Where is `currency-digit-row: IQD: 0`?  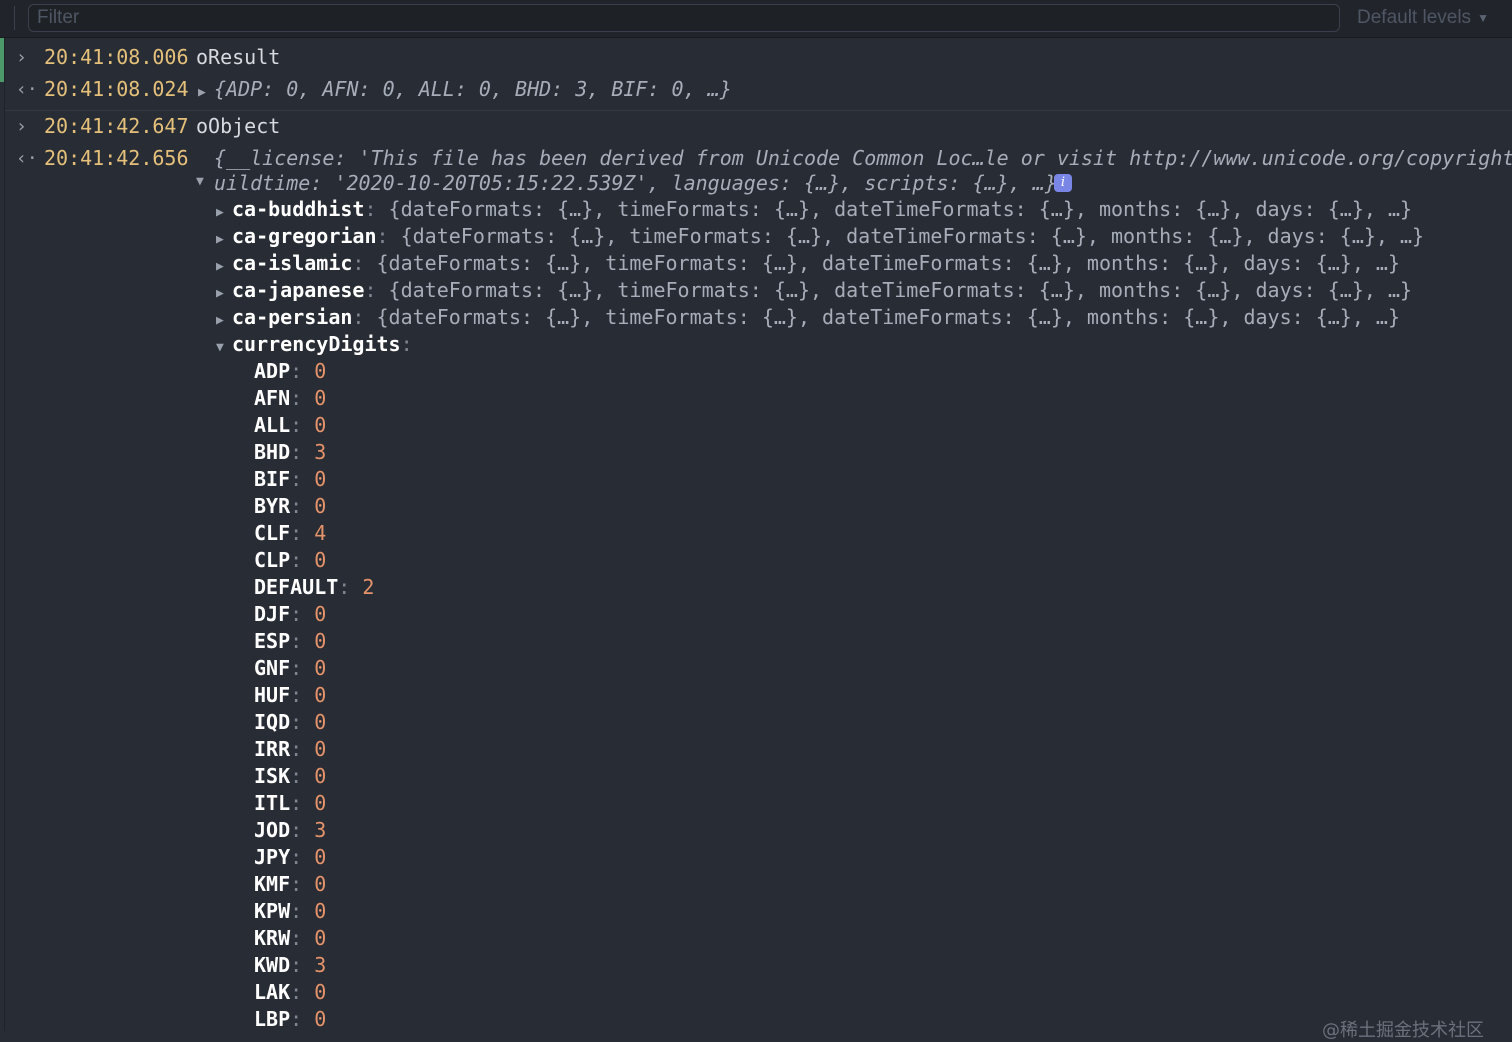
currency-digit-row: IQD: 0 is located at coordinates (290, 722).